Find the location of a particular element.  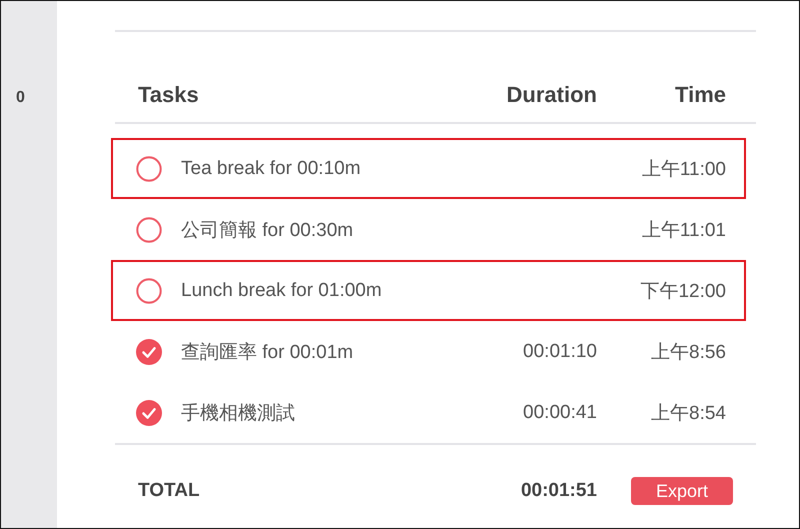

total-duration: 00:01:51 is located at coordinates (558, 491).